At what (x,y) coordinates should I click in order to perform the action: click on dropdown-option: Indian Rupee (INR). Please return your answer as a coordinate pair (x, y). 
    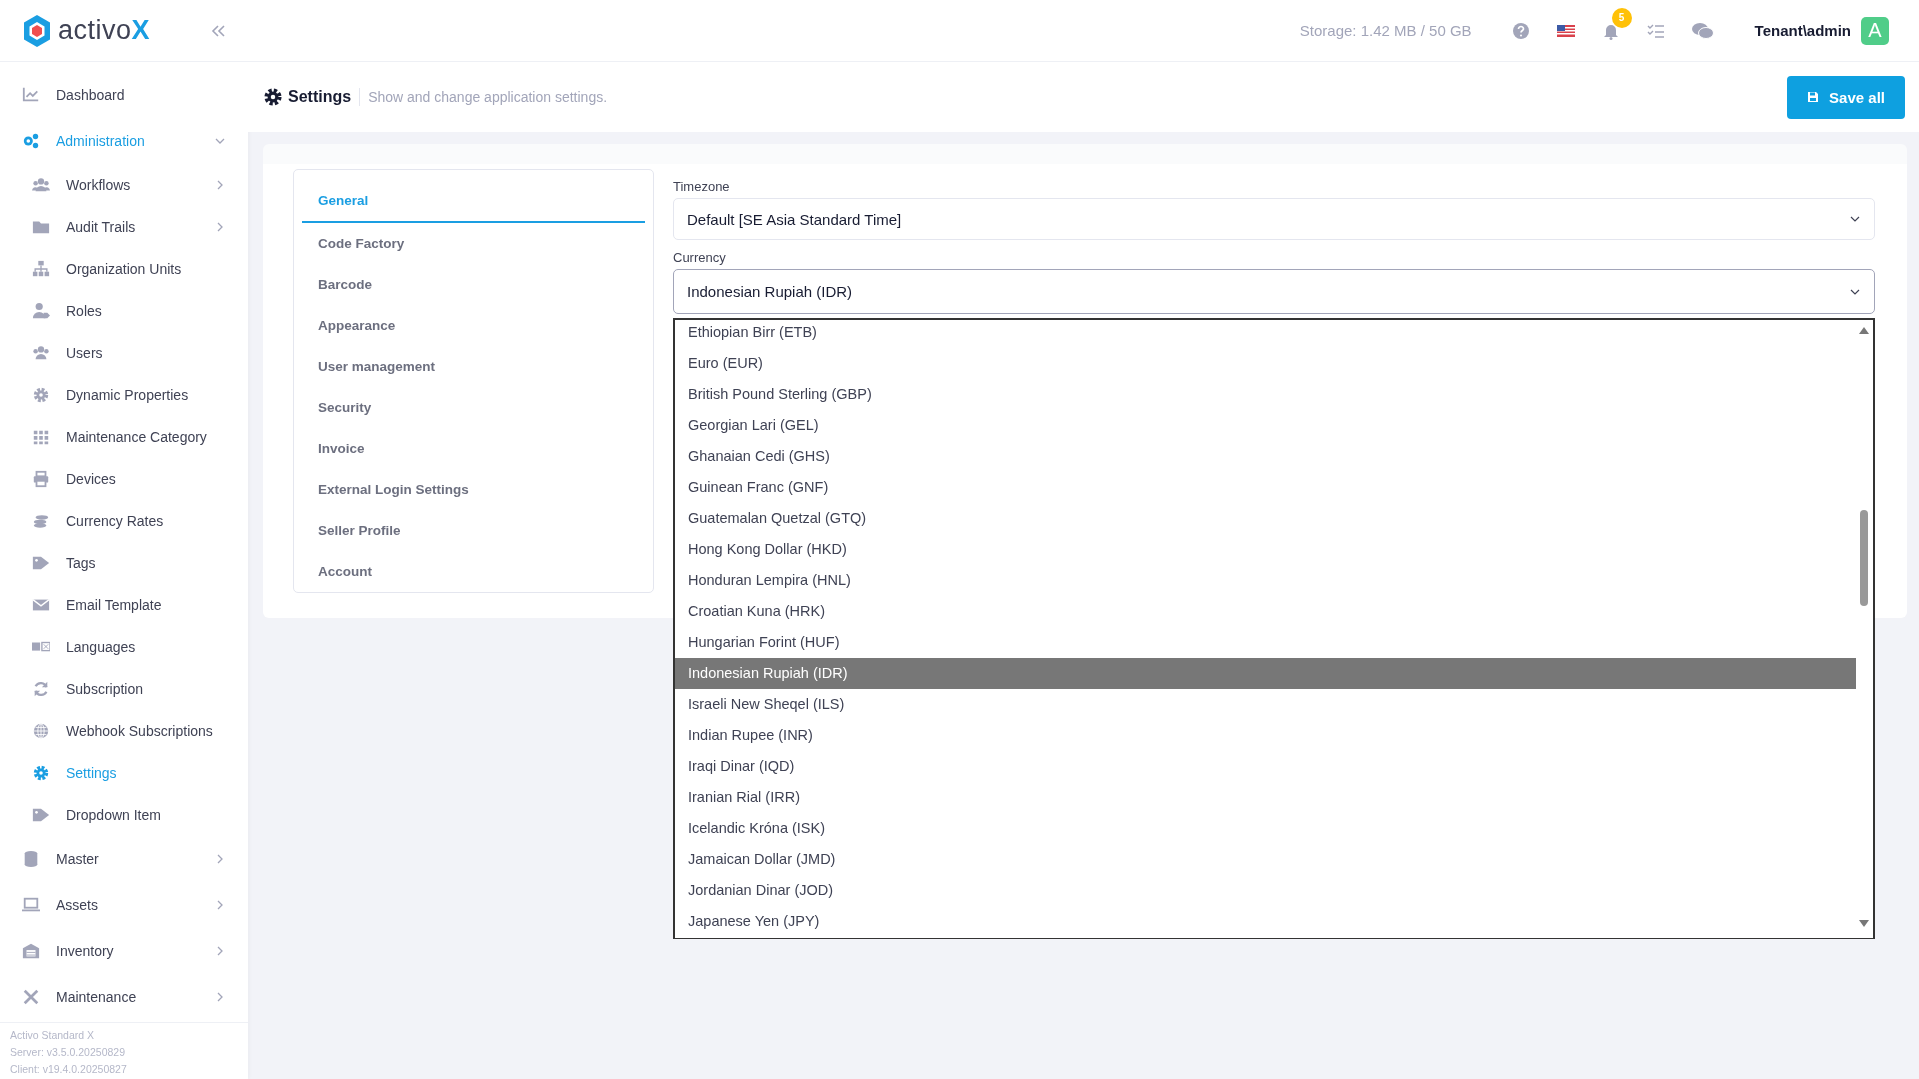
    Looking at the image, I should click on (1265, 735).